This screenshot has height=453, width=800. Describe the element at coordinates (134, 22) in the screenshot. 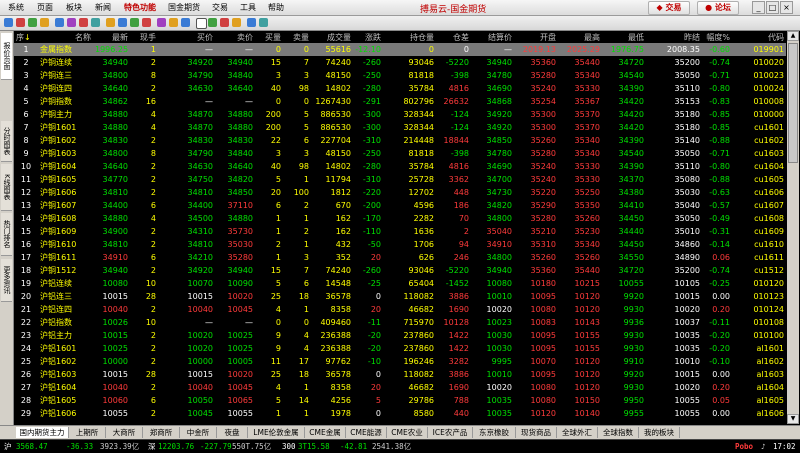

I see `calc-icon` at that location.